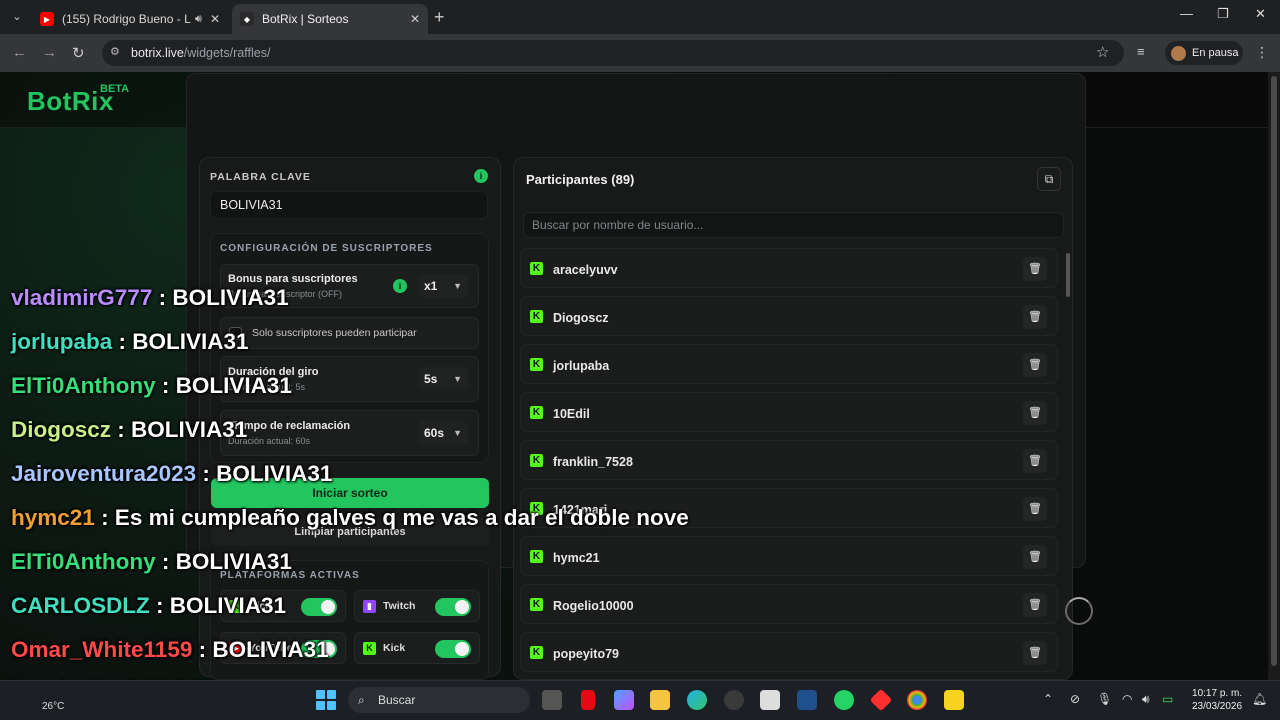 This screenshot has height=720, width=1280. I want to click on participant-row: Kfranklin_7528 🗑︎, so click(789, 460).